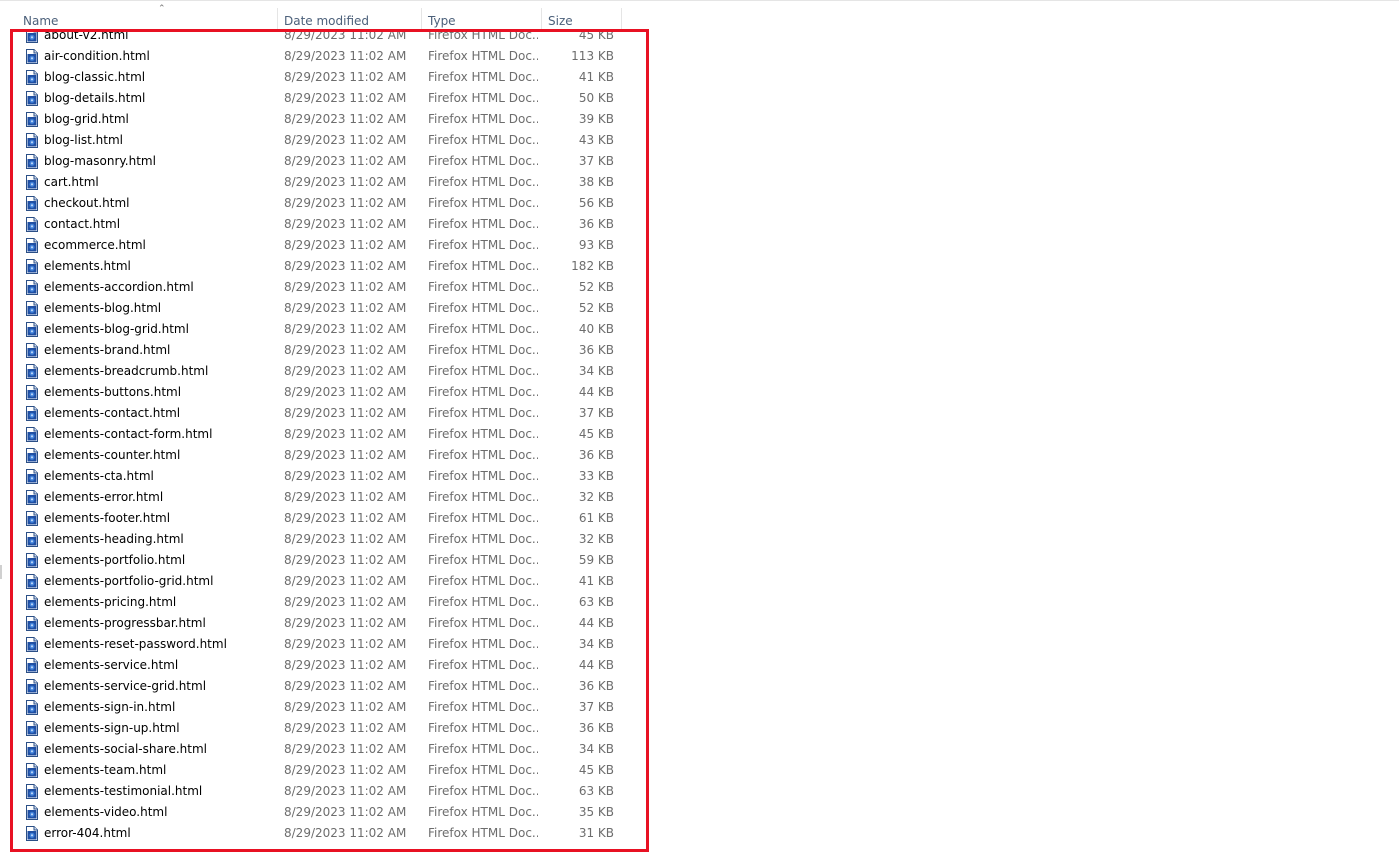 This screenshot has height=860, width=1399. Describe the element at coordinates (86, 36) in the screenshot. I see `file-name: about-v2.html` at that location.